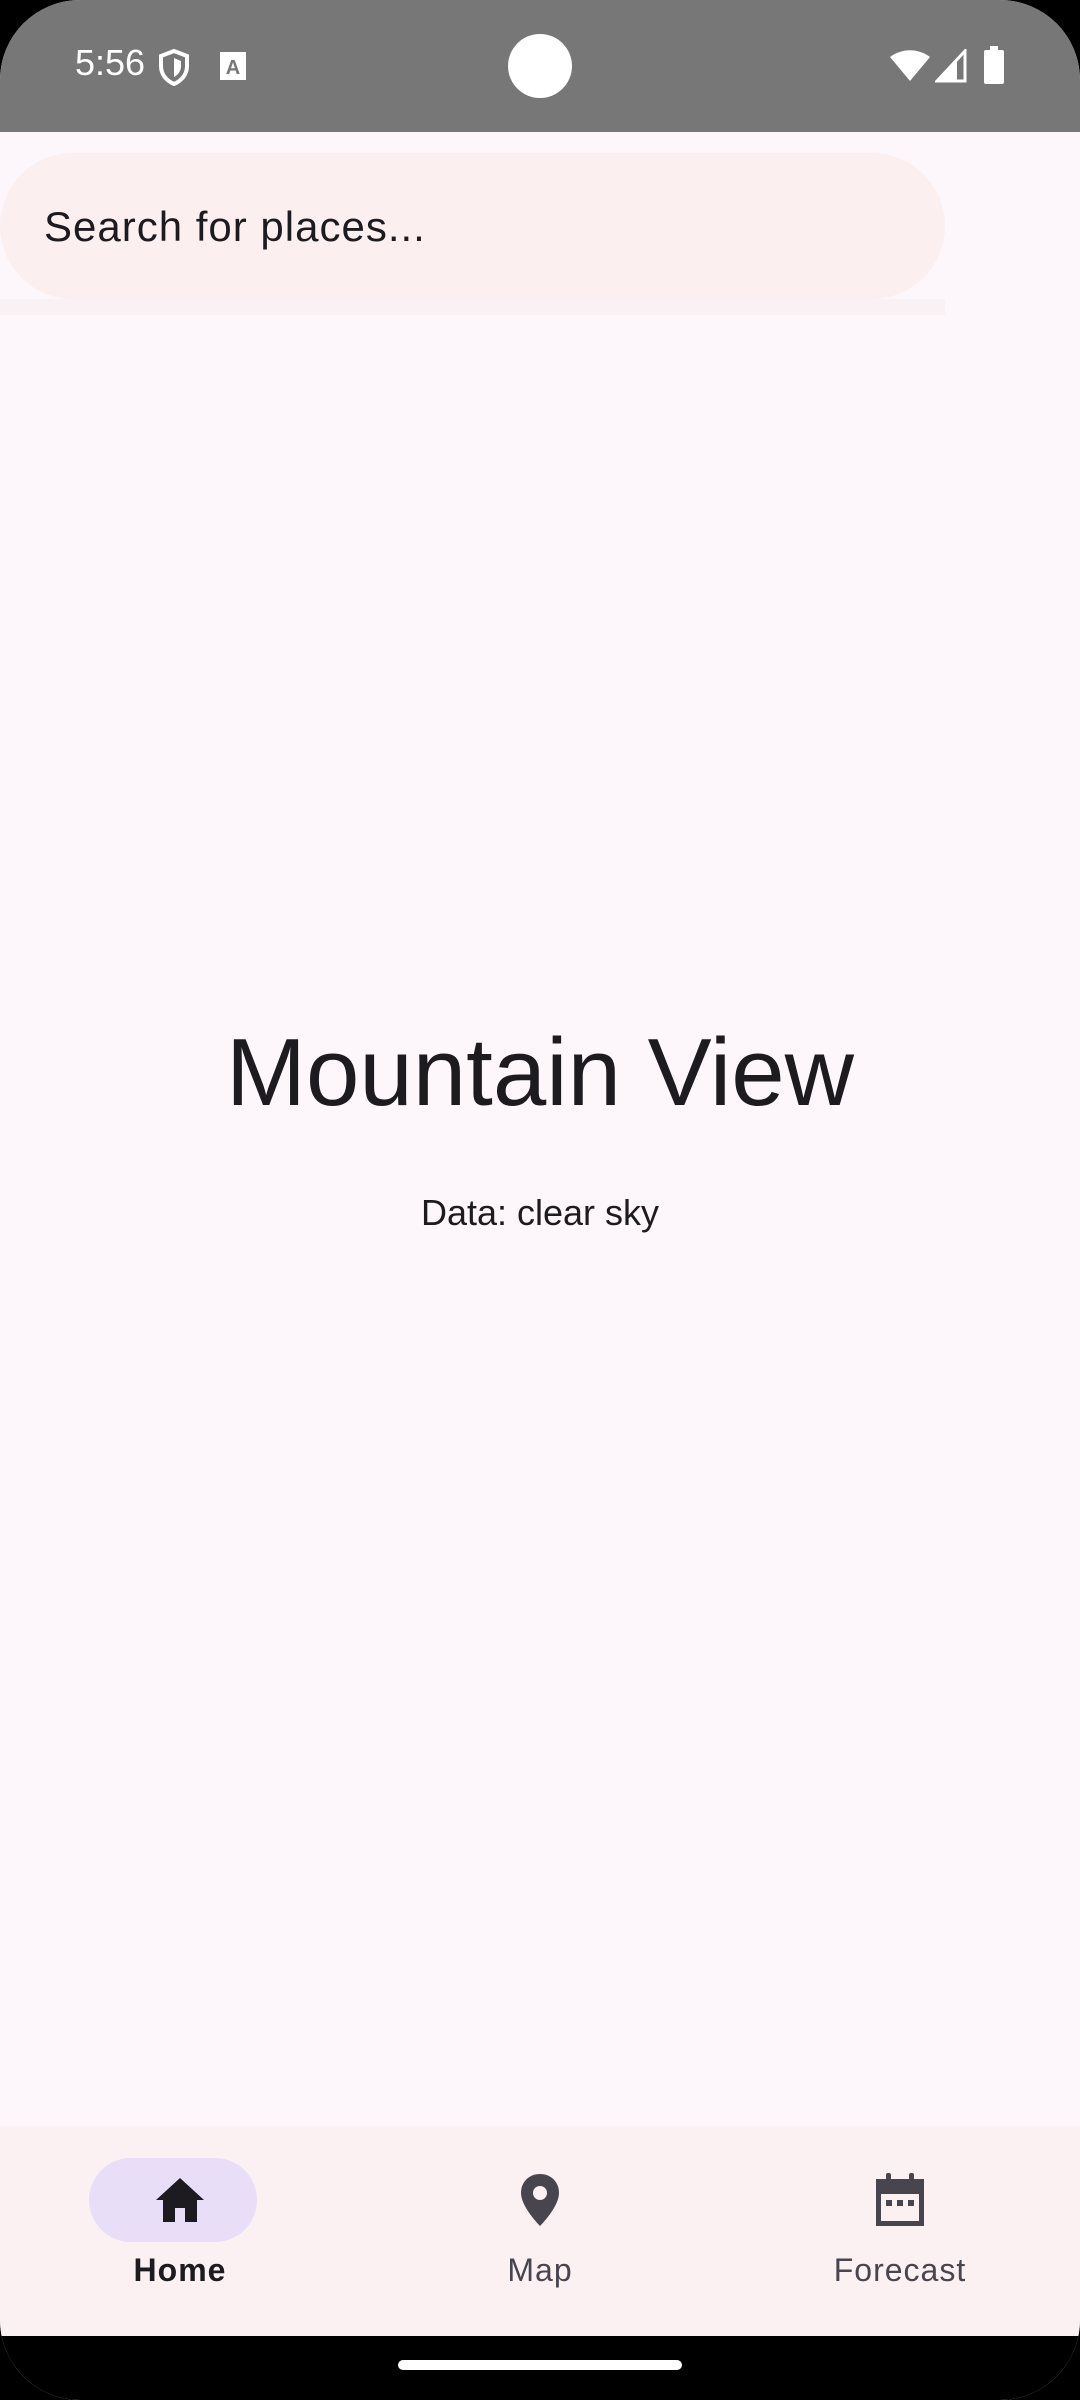  I want to click on nav-label-map: Map, so click(540, 2270).